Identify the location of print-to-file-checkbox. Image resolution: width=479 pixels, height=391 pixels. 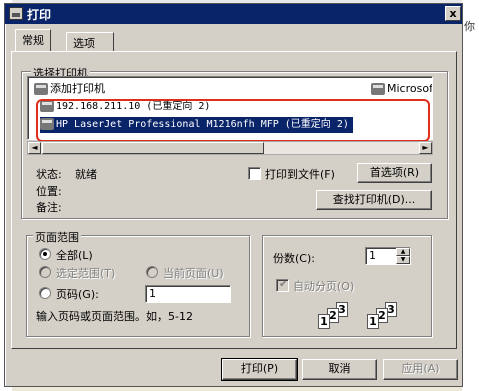
(254, 173).